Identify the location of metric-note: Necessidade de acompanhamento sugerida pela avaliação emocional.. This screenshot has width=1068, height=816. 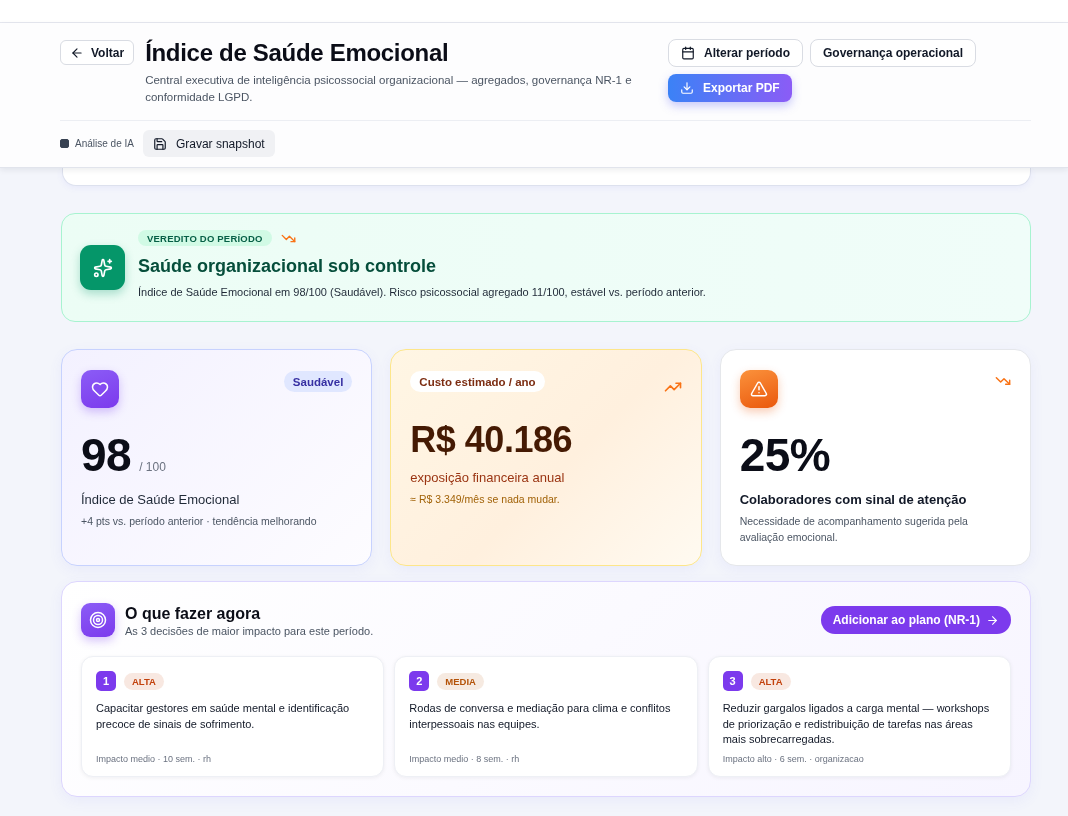
(854, 529).